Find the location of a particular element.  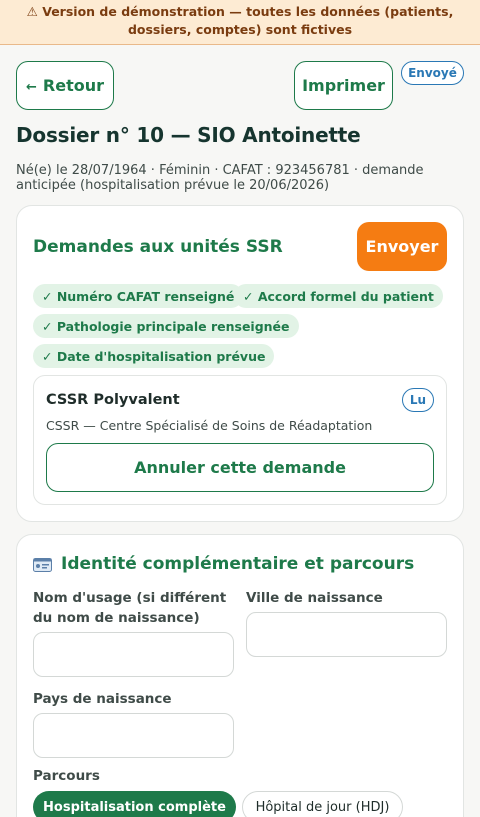

check-hospitalisation-date: ✓ Date d'hospitalisation prévue is located at coordinates (154, 356).